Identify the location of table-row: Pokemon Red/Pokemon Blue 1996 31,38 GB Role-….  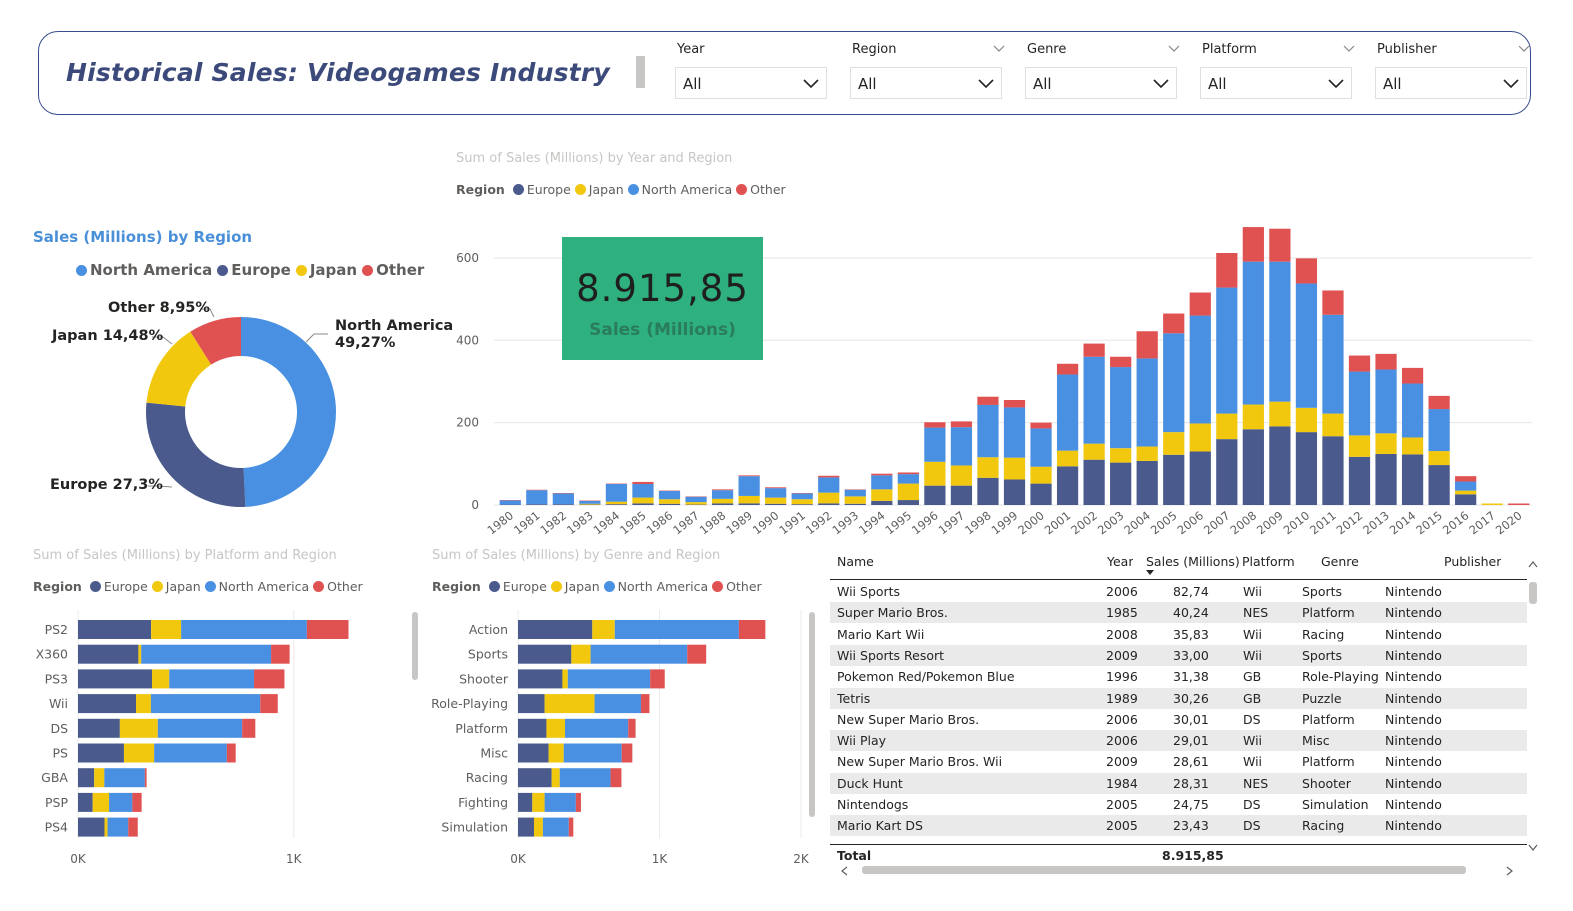
(1178, 676).